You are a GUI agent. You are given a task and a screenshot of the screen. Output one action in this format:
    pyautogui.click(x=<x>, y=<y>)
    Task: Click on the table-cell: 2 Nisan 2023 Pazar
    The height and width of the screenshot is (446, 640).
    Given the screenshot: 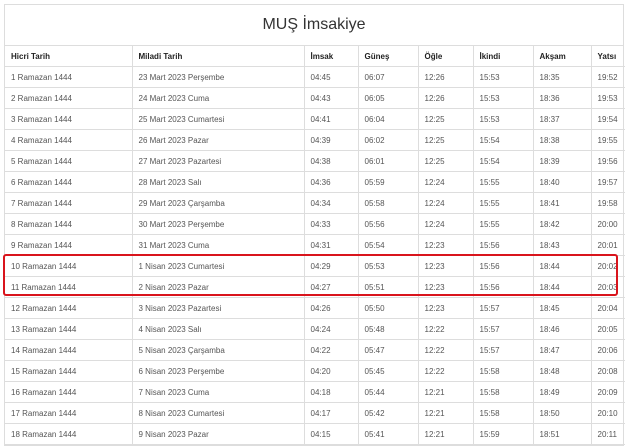 What is the action you would take?
    pyautogui.click(x=218, y=287)
    